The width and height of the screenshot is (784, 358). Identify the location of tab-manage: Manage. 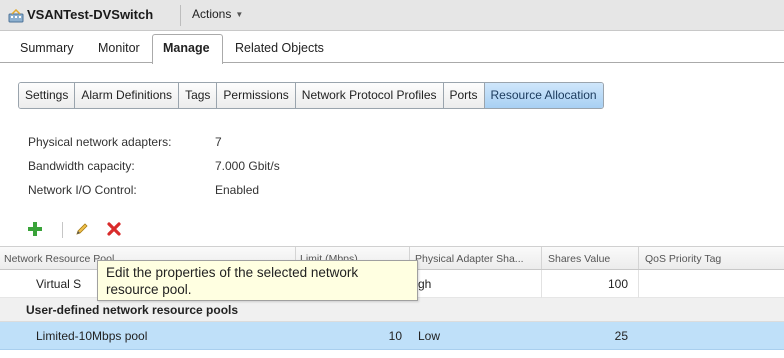
(186, 48).